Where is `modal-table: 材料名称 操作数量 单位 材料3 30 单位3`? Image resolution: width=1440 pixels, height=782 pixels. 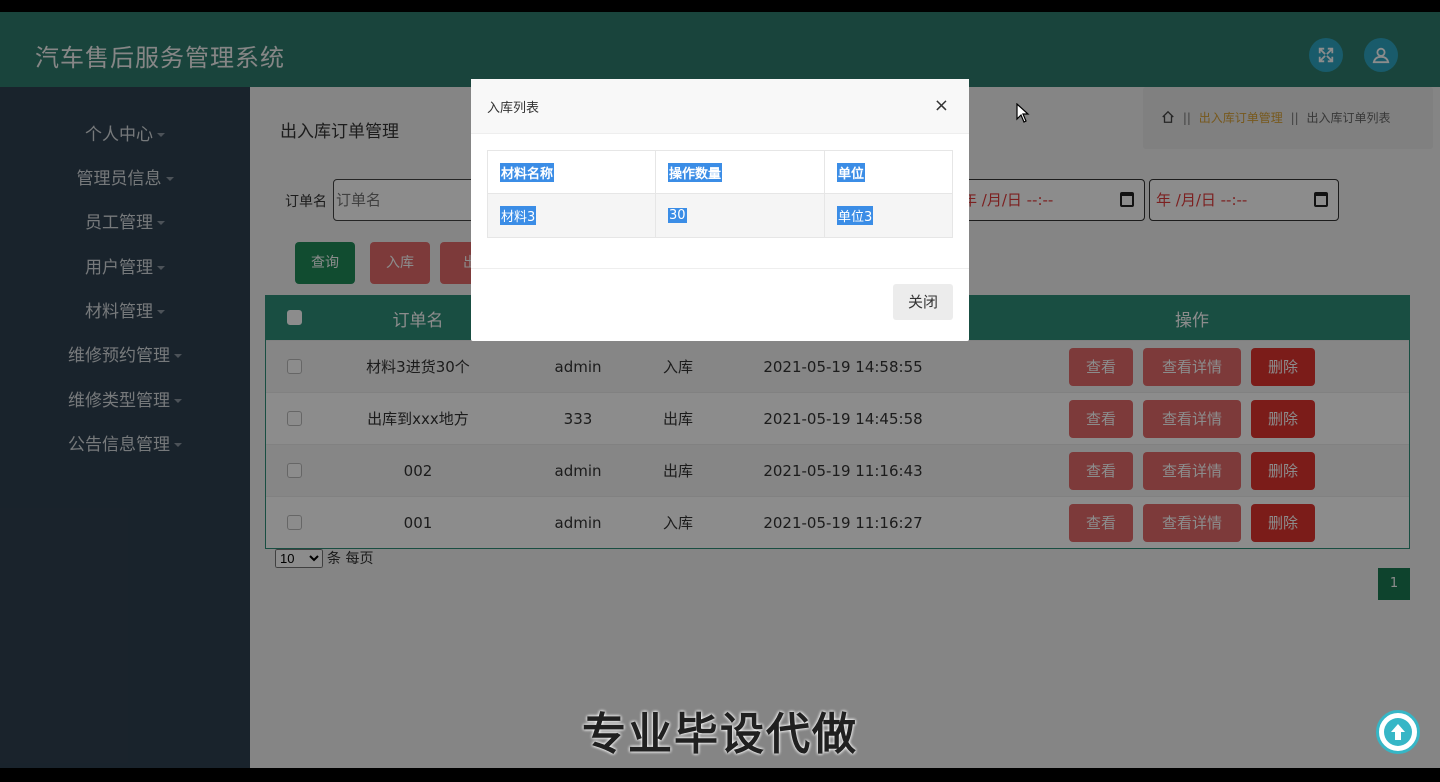 modal-table: 材料名称 操作数量 单位 材料3 30 单位3 is located at coordinates (720, 194).